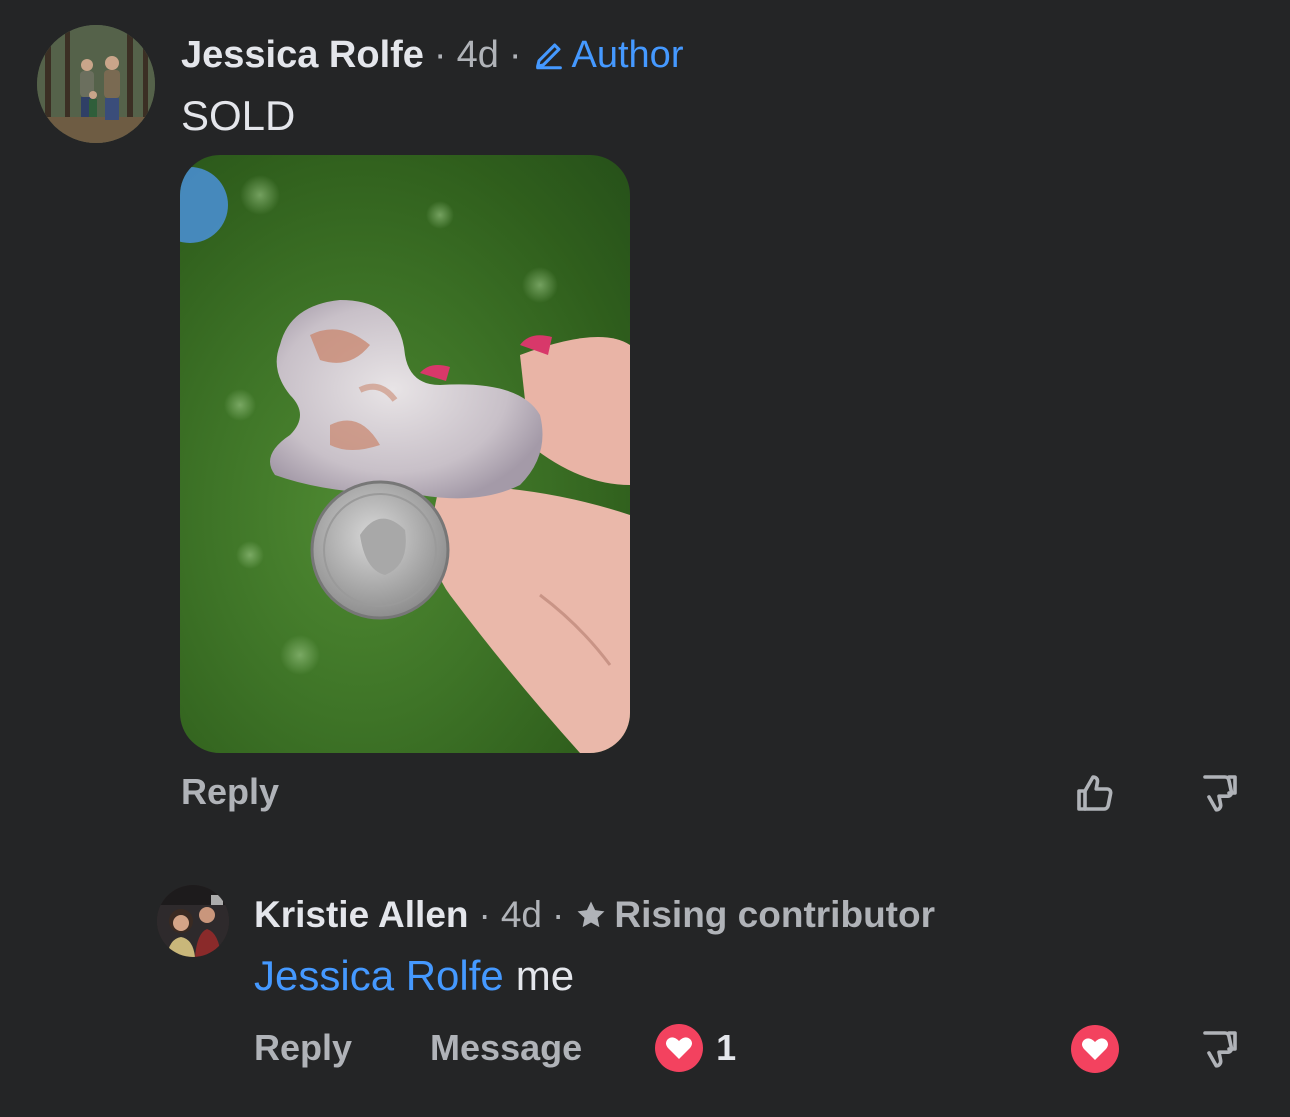 Image resolution: width=1290 pixels, height=1117 pixels. What do you see at coordinates (379, 976) in the screenshot?
I see `mention-link: Jessica Rolfe` at bounding box center [379, 976].